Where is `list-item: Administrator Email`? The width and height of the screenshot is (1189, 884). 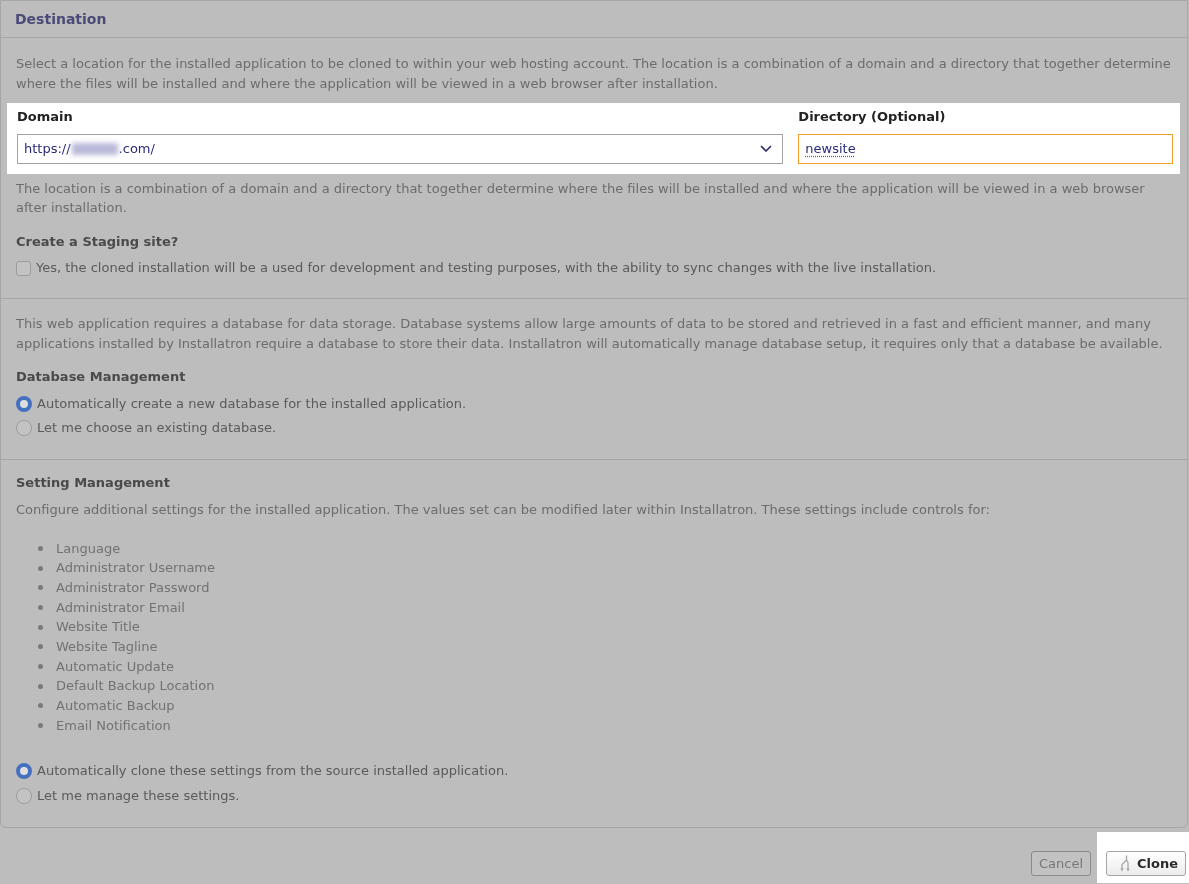 list-item: Administrator Email is located at coordinates (120, 607).